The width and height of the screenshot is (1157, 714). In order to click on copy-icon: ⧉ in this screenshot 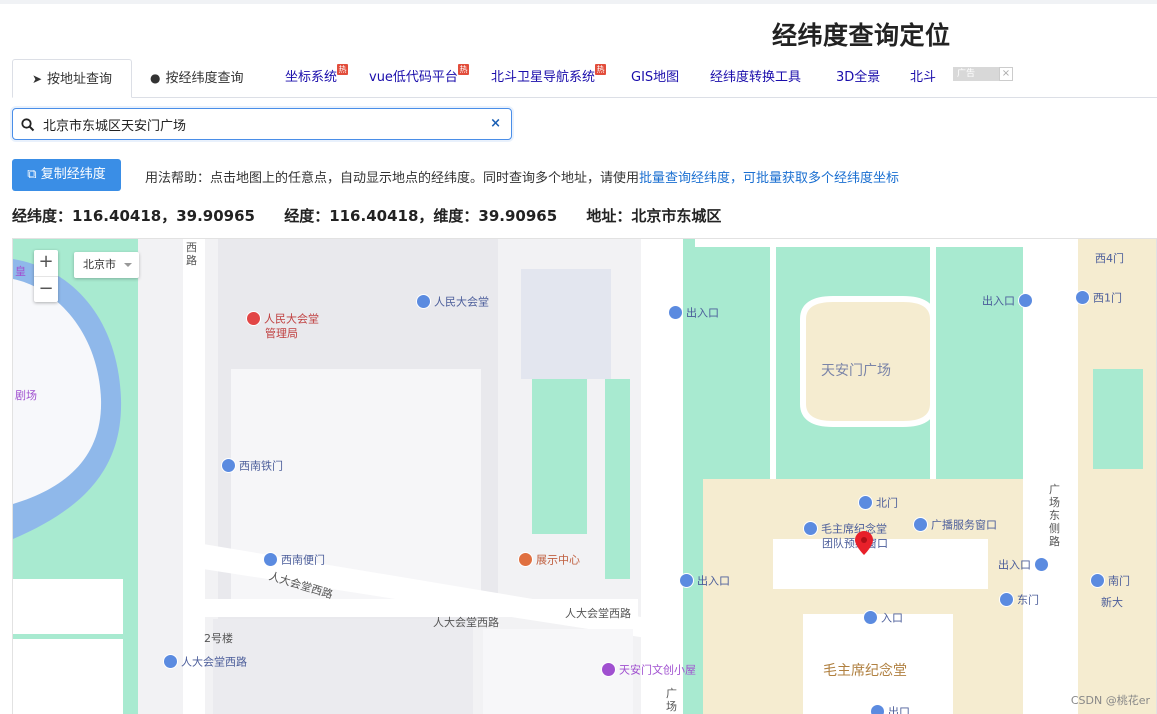, I will do `click(32, 174)`.